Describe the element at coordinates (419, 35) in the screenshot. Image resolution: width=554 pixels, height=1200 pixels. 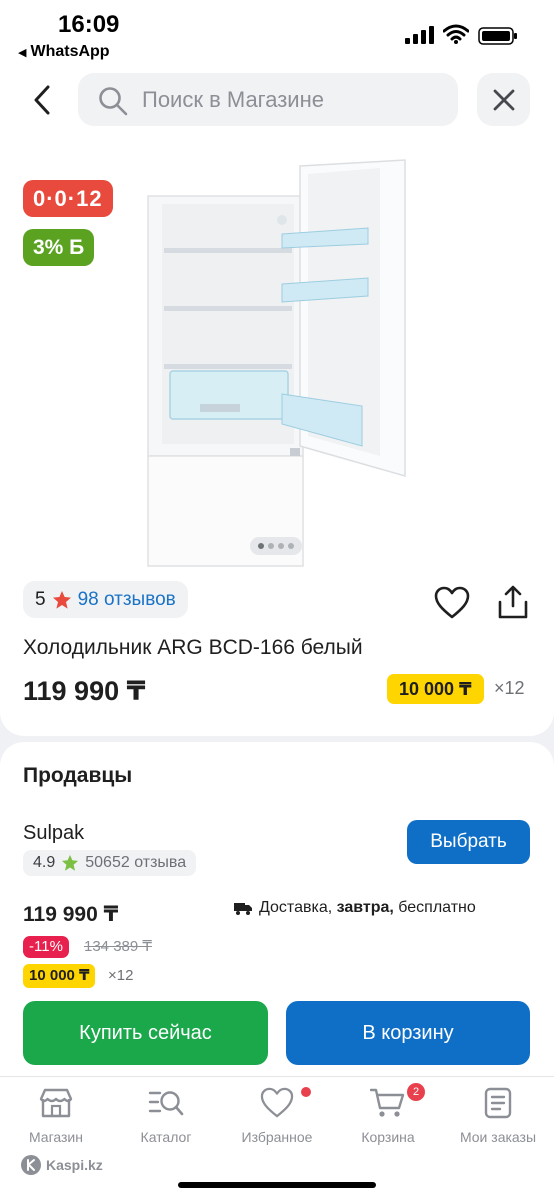
I see `cellular-signal-icon` at that location.